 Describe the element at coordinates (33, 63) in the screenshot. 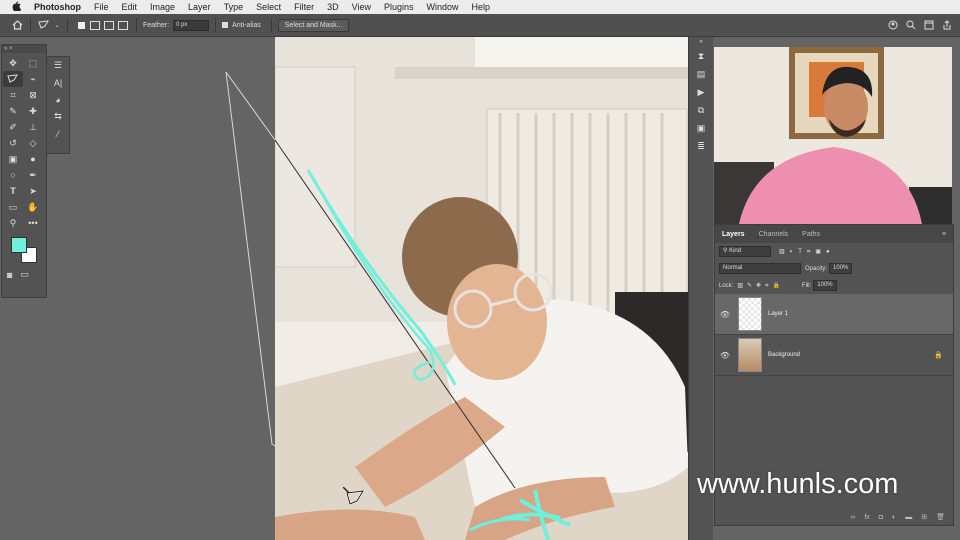

I see `marquee-tool-icon: ⬚` at that location.